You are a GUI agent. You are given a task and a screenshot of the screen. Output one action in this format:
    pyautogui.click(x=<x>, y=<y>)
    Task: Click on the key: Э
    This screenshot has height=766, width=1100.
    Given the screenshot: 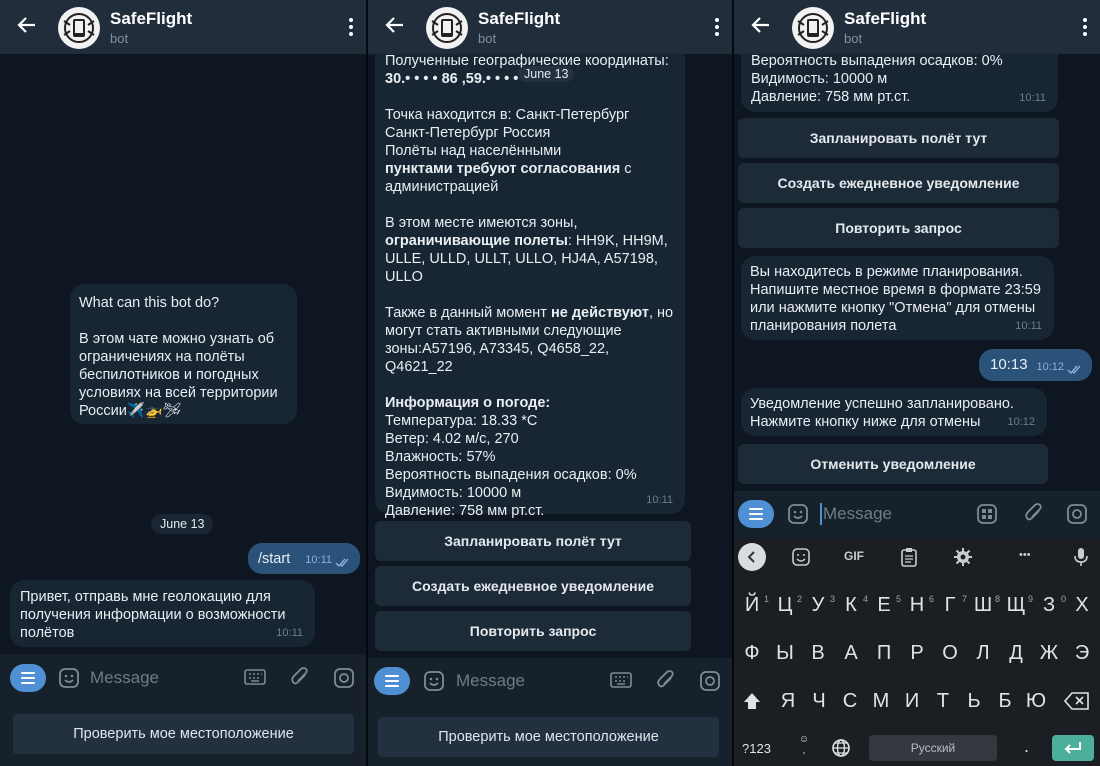 What is the action you would take?
    pyautogui.click(x=1082, y=653)
    